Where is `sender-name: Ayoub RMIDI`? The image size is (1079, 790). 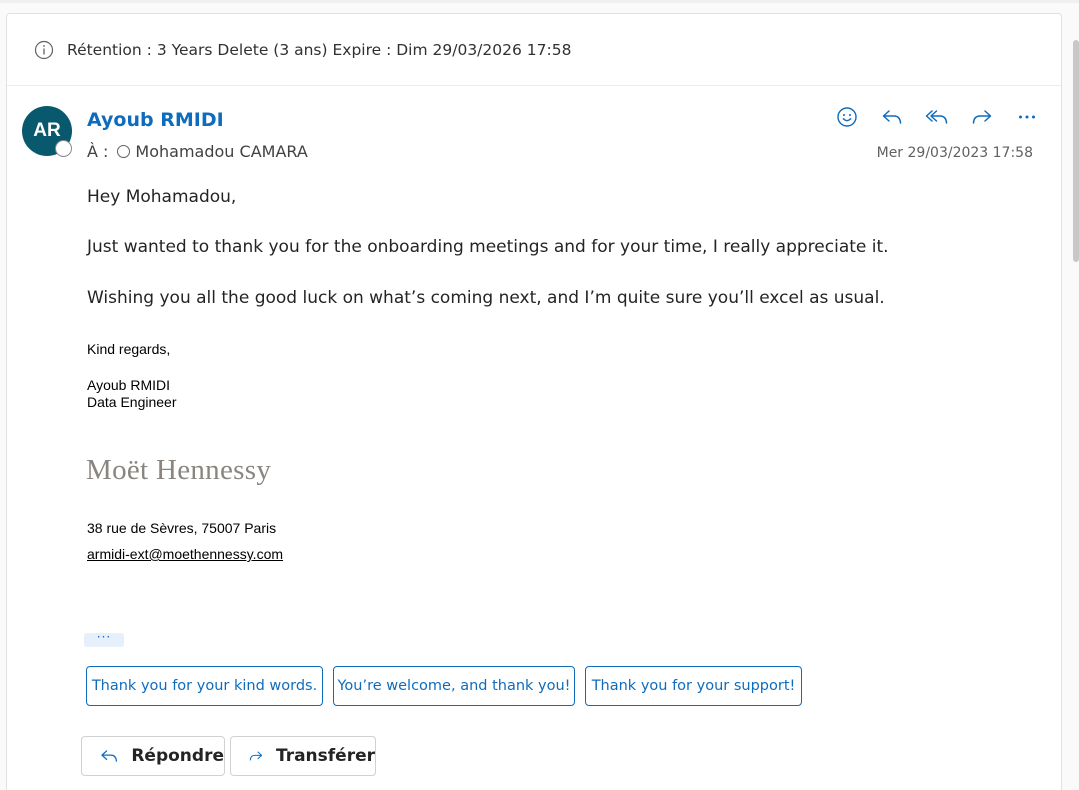 sender-name: Ayoub RMIDI is located at coordinates (155, 120).